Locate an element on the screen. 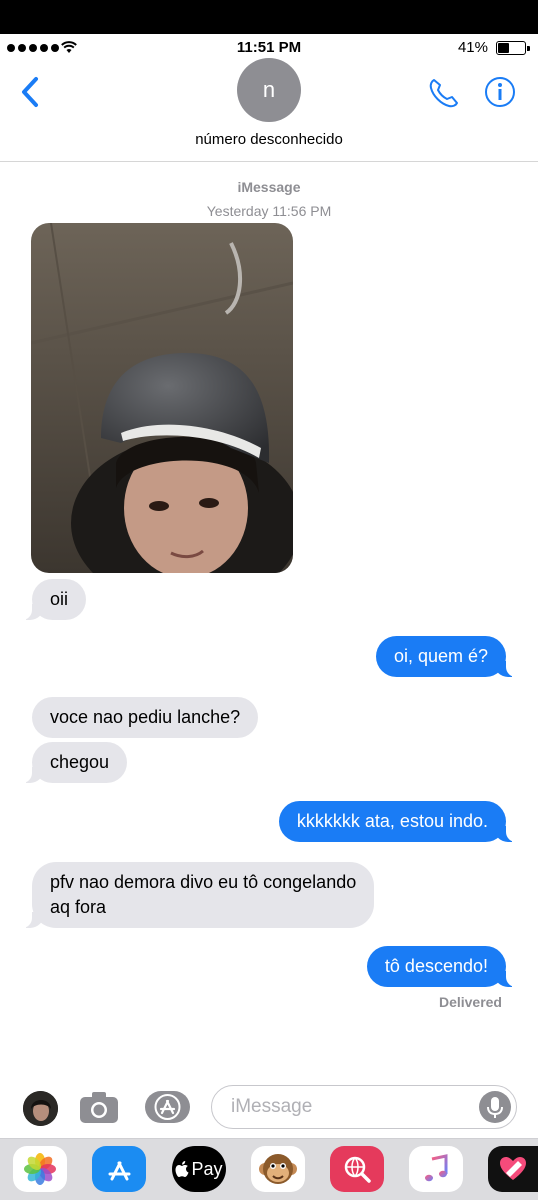  web-search-icon is located at coordinates (357, 1169).